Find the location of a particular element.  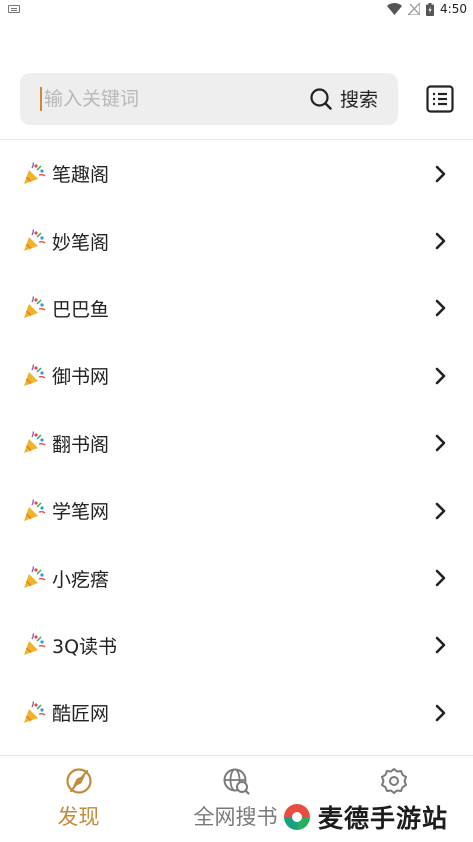

source-item: 小疙瘩 is located at coordinates (236, 577).